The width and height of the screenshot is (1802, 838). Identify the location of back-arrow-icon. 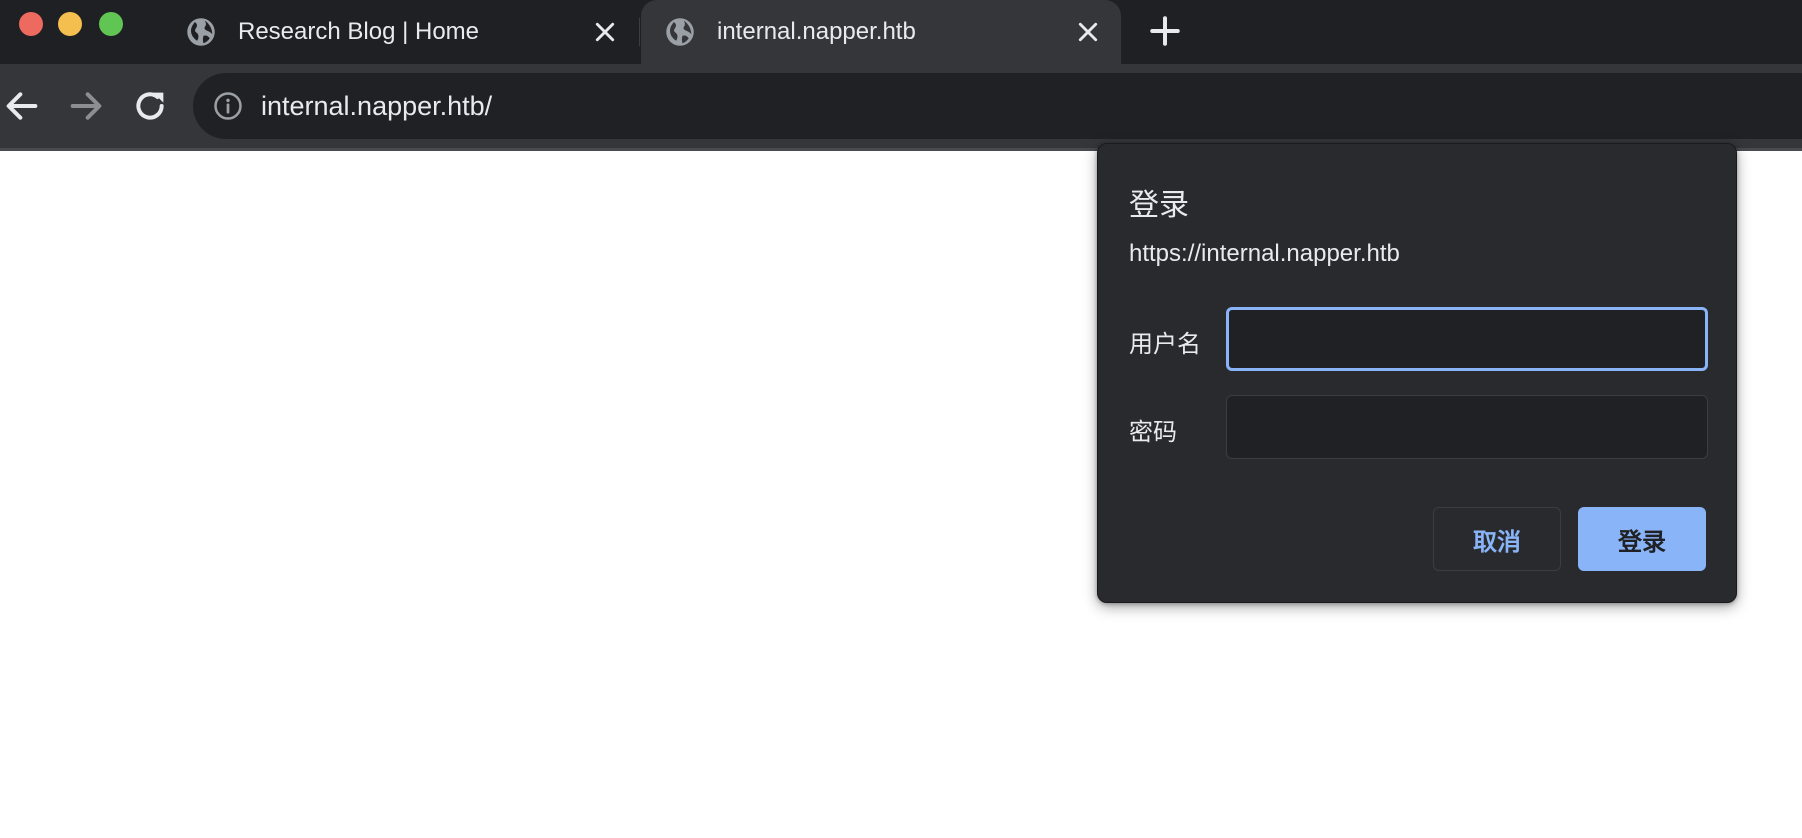
(22, 106).